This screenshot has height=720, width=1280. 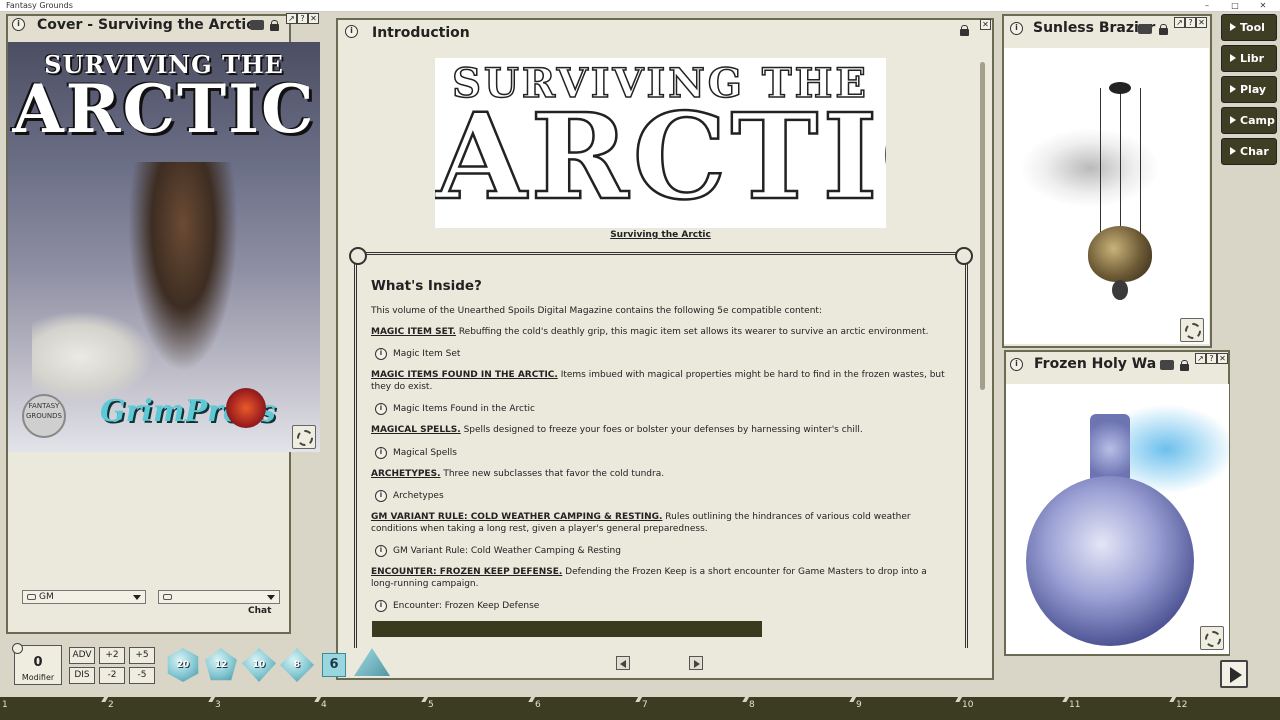 What do you see at coordinates (1110, 449) in the screenshot?
I see `bottle-neck` at bounding box center [1110, 449].